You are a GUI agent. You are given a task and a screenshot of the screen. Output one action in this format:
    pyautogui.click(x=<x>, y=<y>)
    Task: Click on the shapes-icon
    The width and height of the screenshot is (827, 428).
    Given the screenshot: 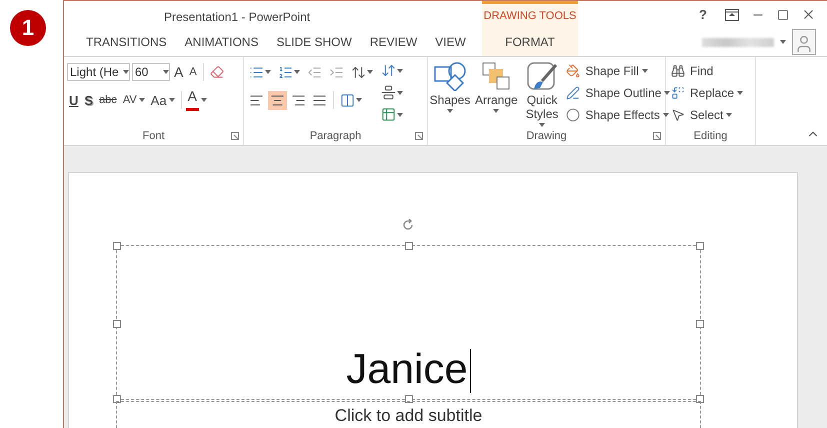 What is the action you would take?
    pyautogui.click(x=450, y=76)
    